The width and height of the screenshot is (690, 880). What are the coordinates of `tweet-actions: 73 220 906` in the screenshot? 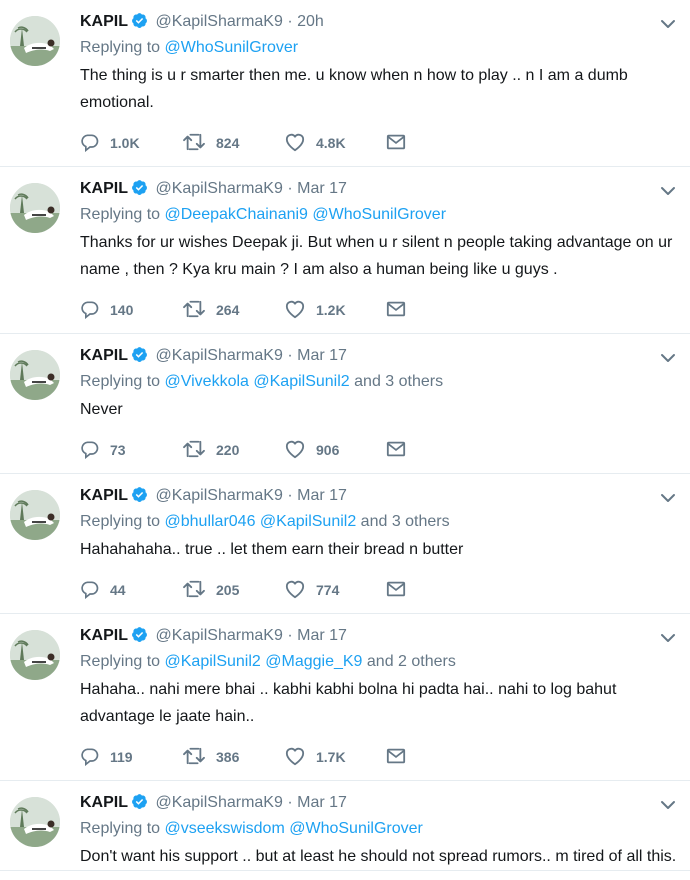 It's located at (379, 450).